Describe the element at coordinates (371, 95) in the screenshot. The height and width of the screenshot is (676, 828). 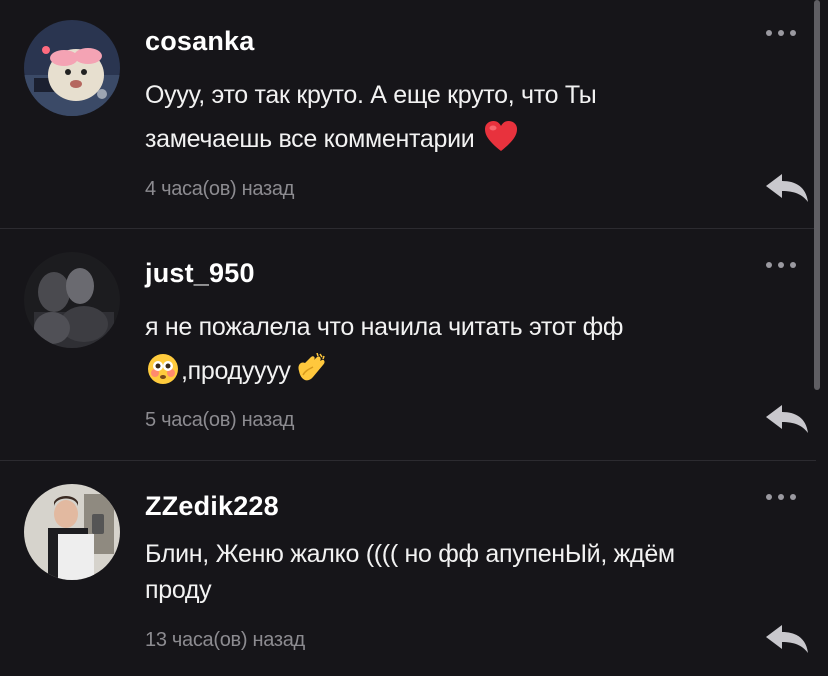
I see `comment-text-line: Оууу, это так круто. А еще круто, что Ты` at that location.